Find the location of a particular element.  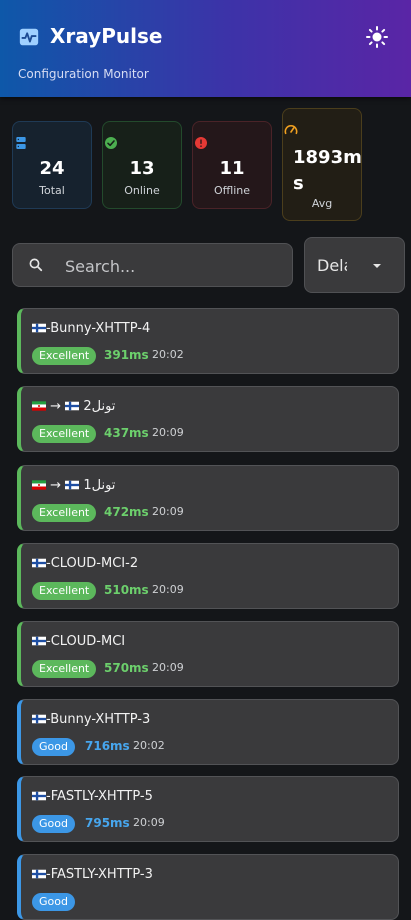

config-name-text: تونل1 is located at coordinates (99, 485).